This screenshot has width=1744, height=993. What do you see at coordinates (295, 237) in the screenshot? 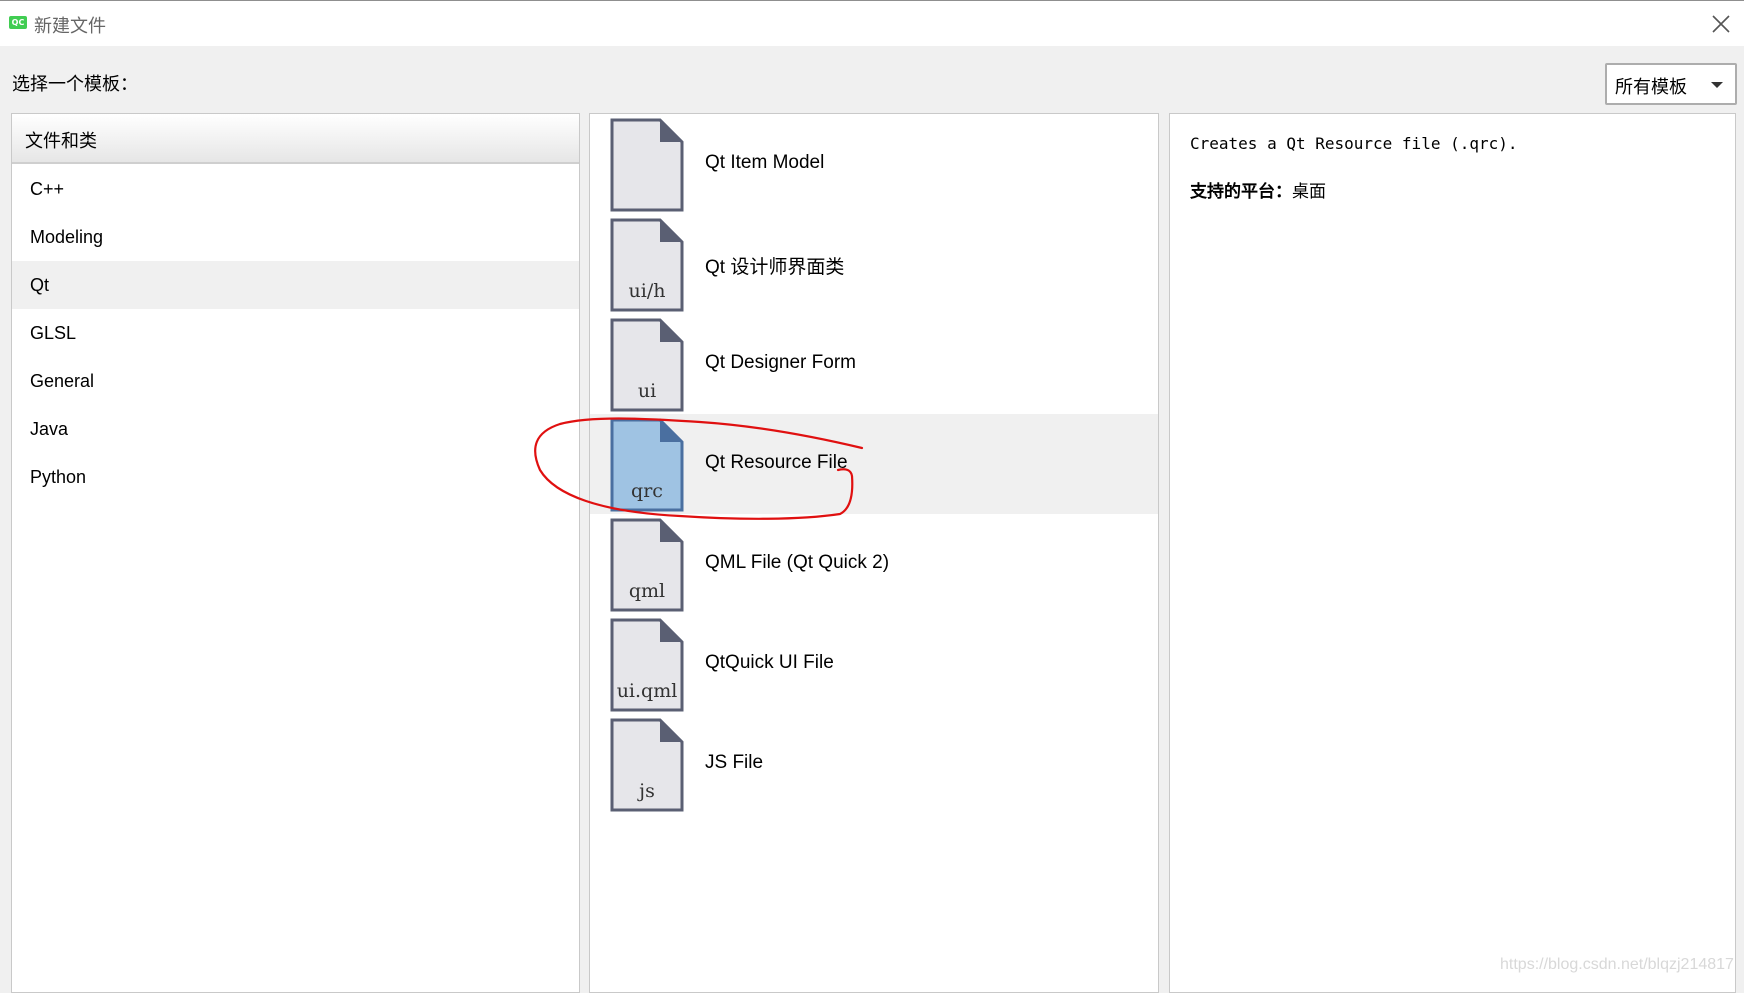
I see `category-item-modeling: Modeling` at bounding box center [295, 237].